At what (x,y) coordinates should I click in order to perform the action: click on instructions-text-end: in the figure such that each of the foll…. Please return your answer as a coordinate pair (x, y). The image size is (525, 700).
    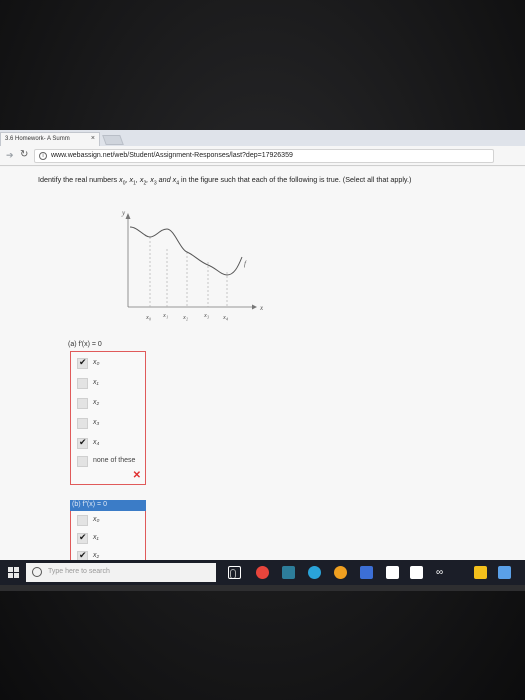
    Looking at the image, I should click on (295, 179).